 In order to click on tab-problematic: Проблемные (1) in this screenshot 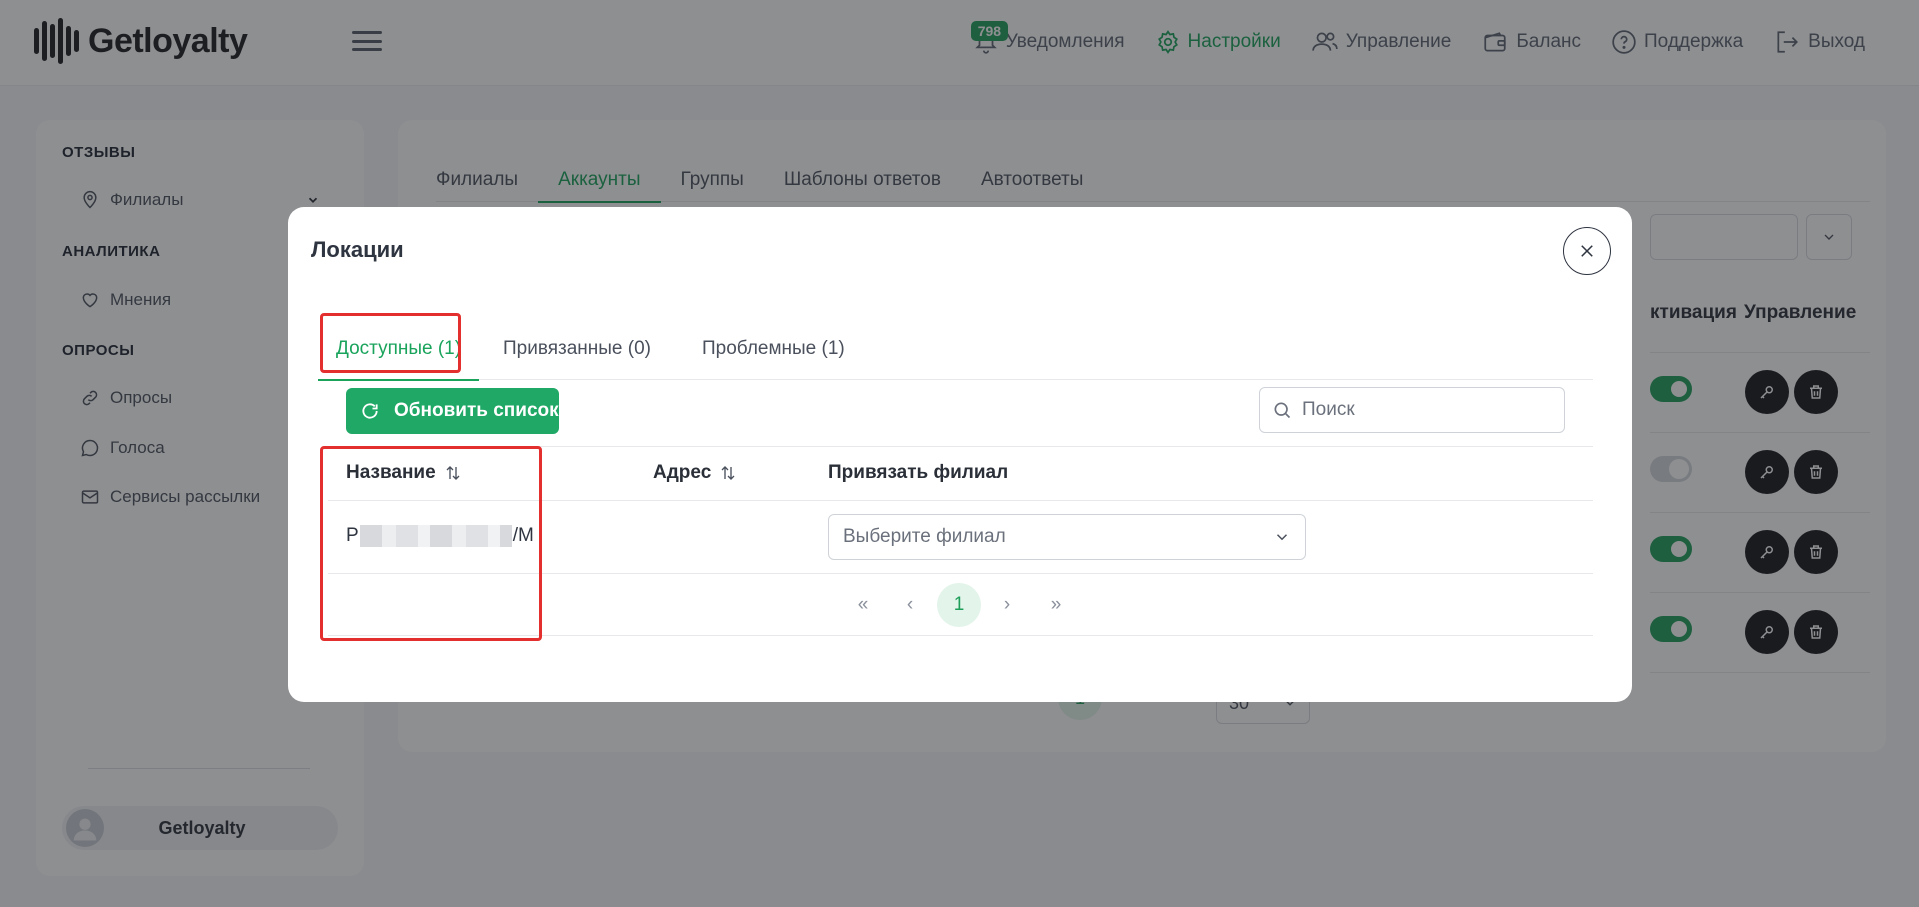, I will do `click(773, 348)`.